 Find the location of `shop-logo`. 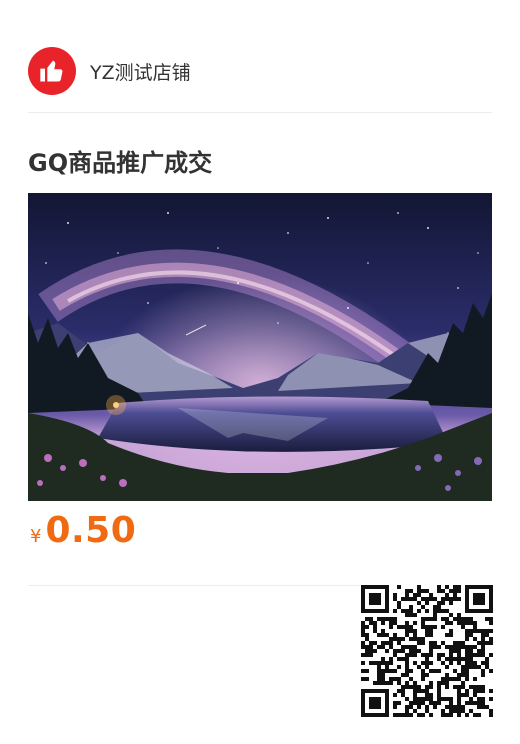

shop-logo is located at coordinates (52, 71).